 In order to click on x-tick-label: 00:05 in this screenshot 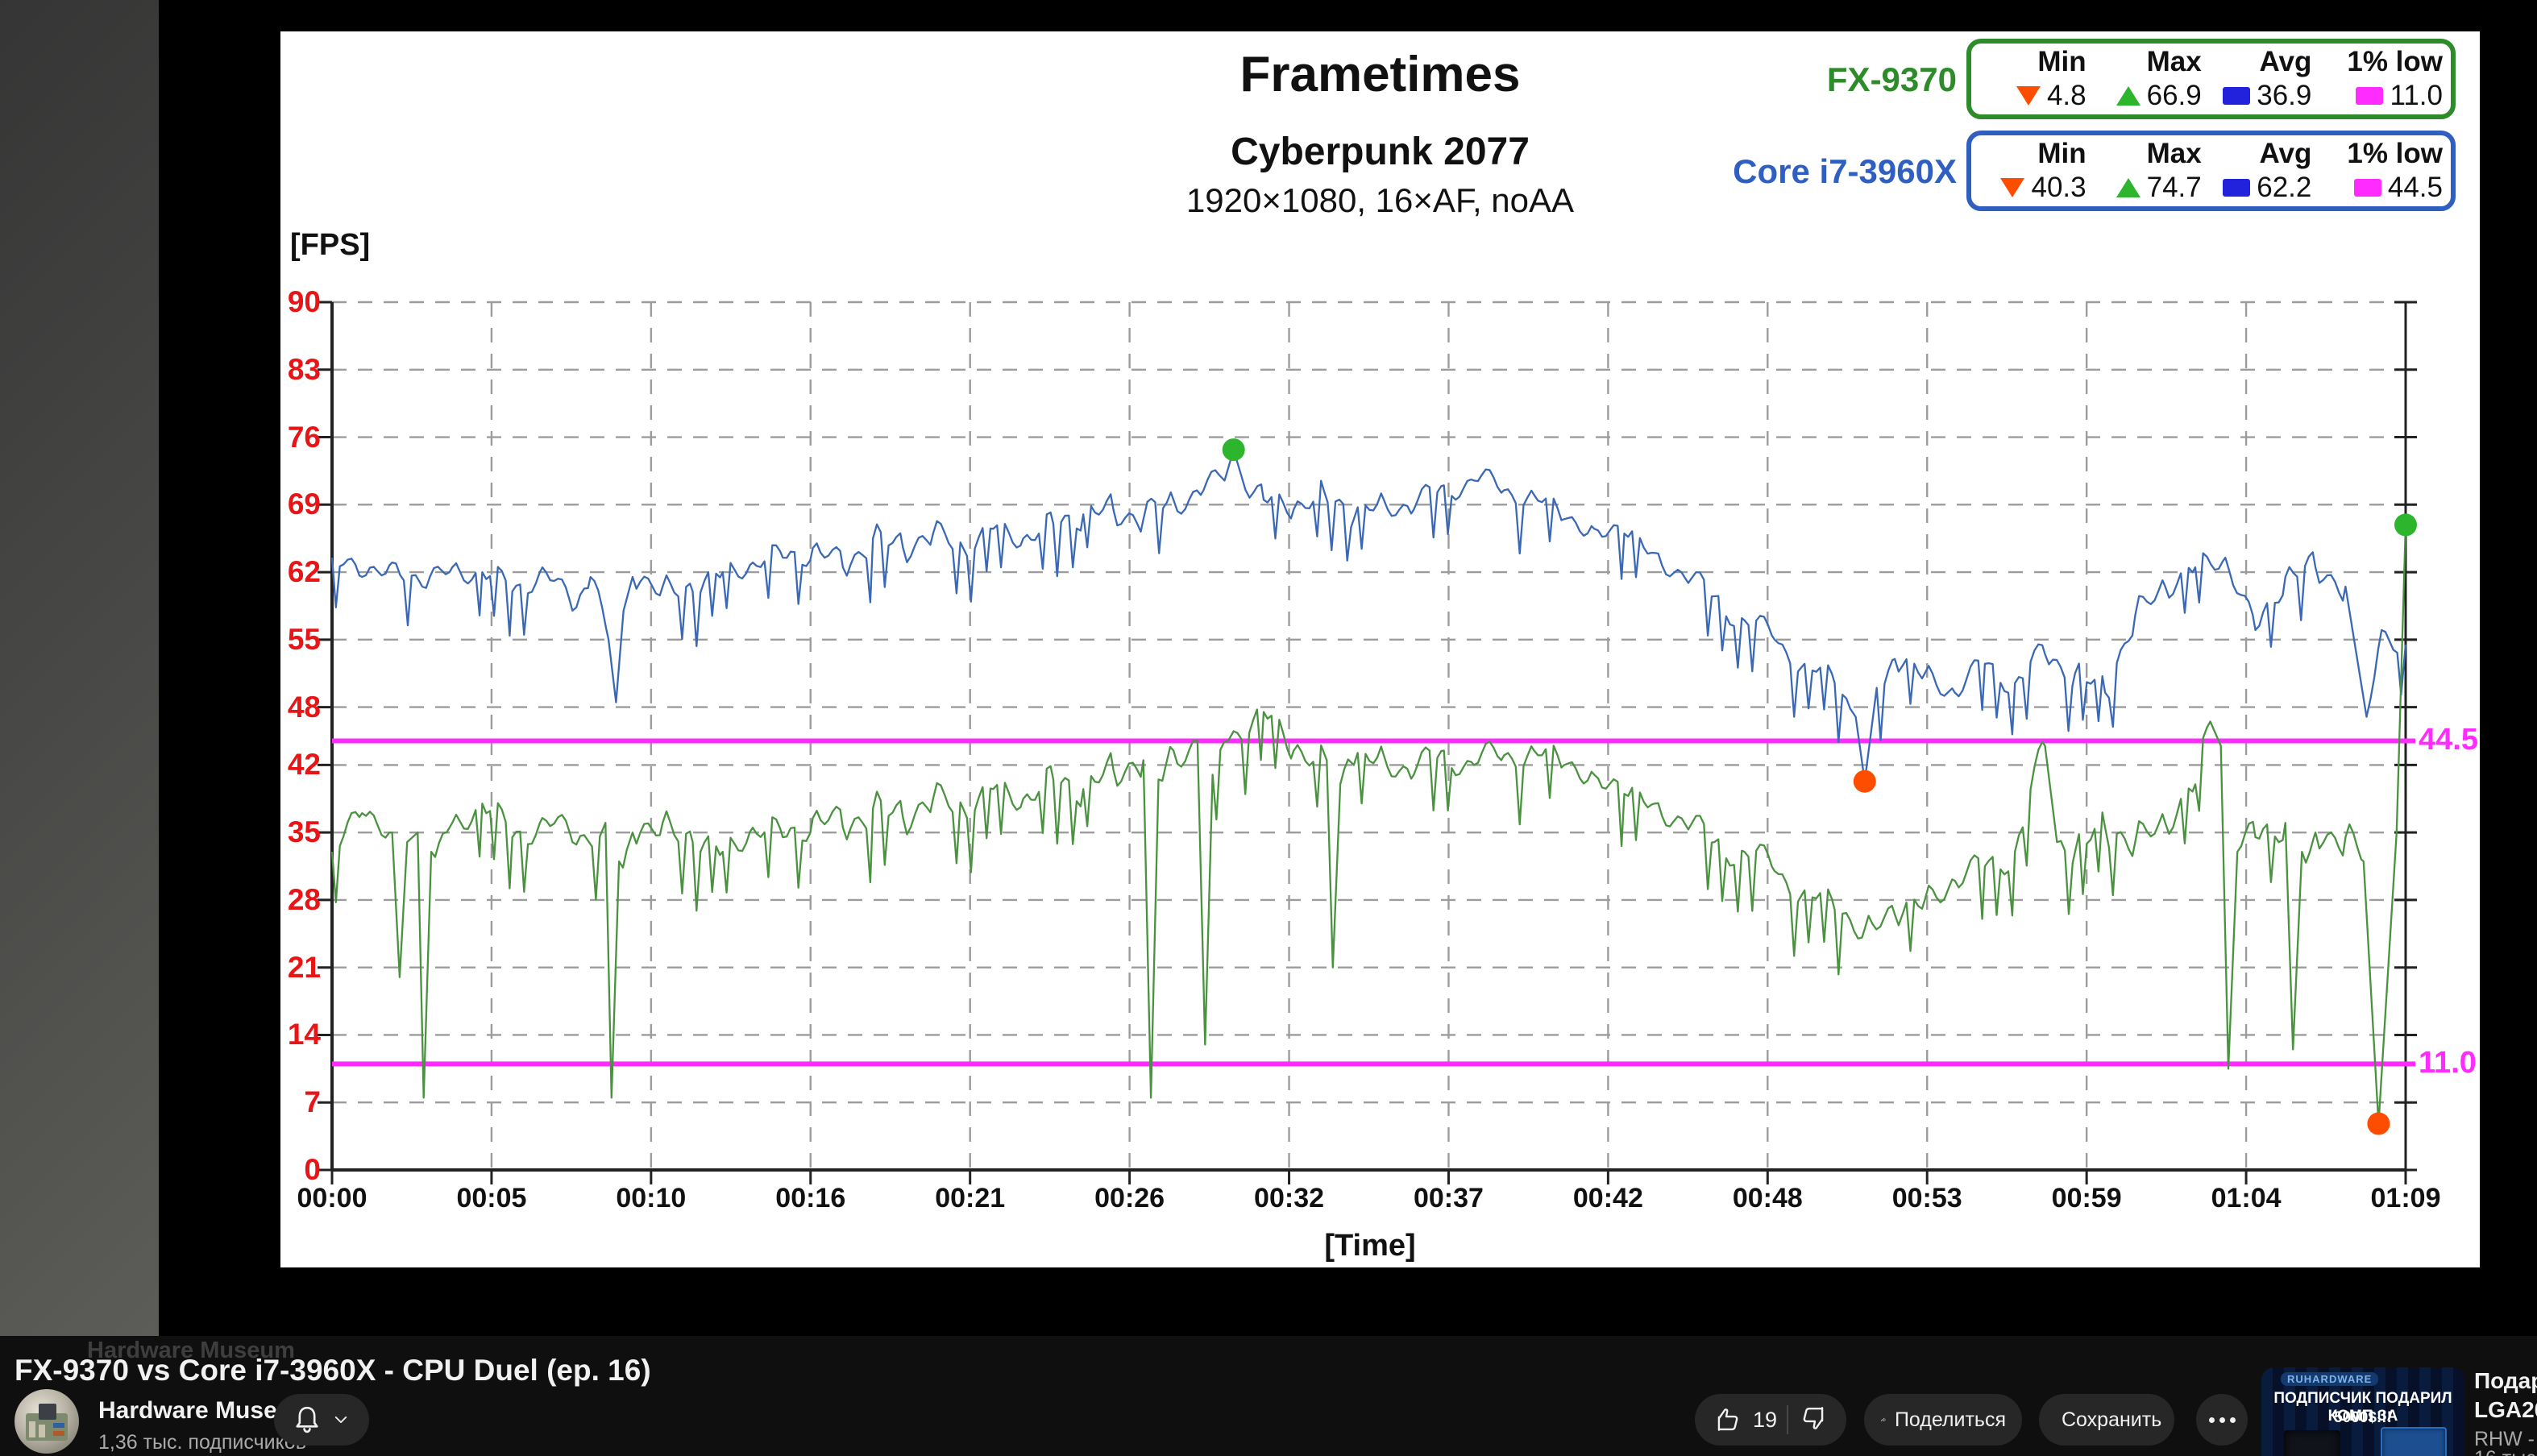, I will do `click(491, 1198)`.